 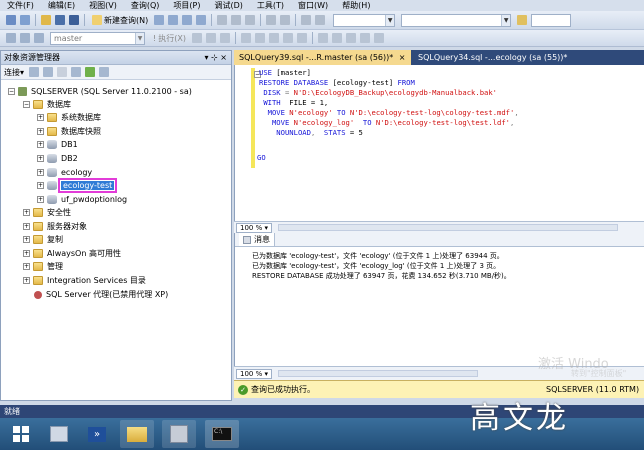 I want to click on disconnect-icon, so click(x=25, y=38).